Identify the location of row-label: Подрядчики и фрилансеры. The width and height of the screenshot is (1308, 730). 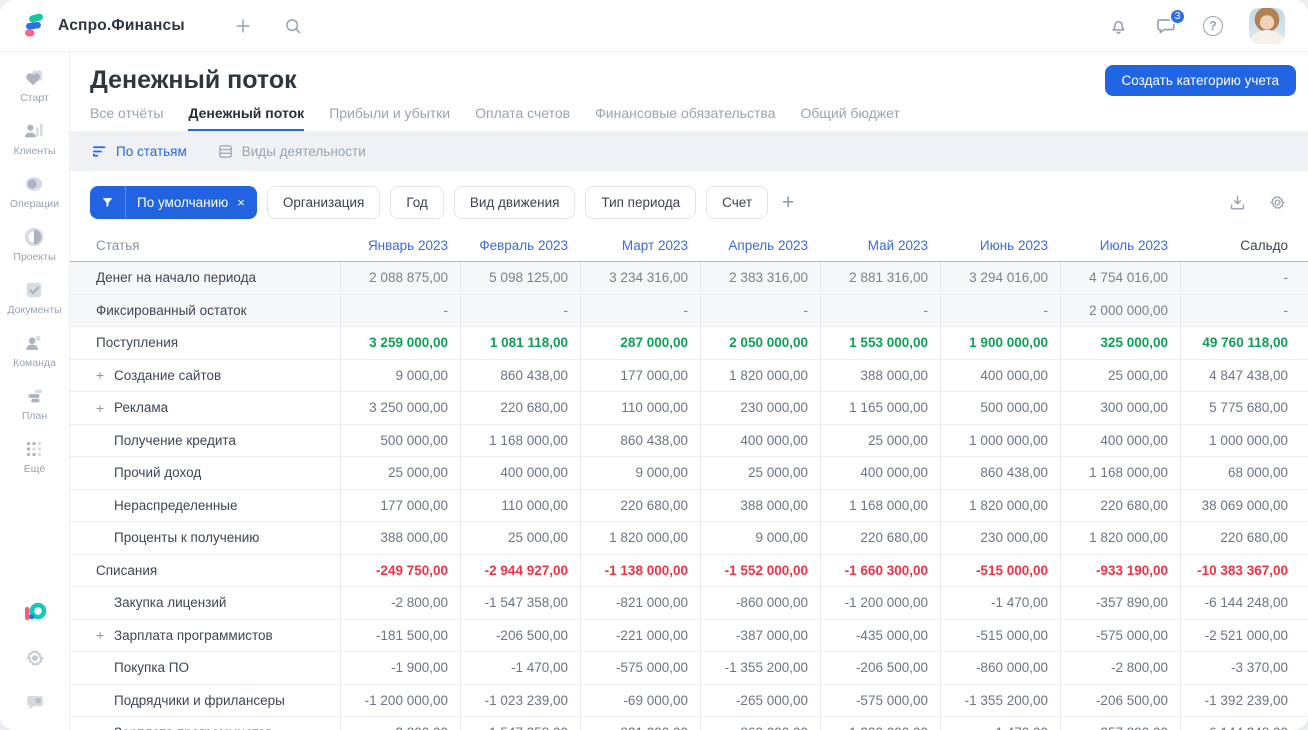
(199, 700).